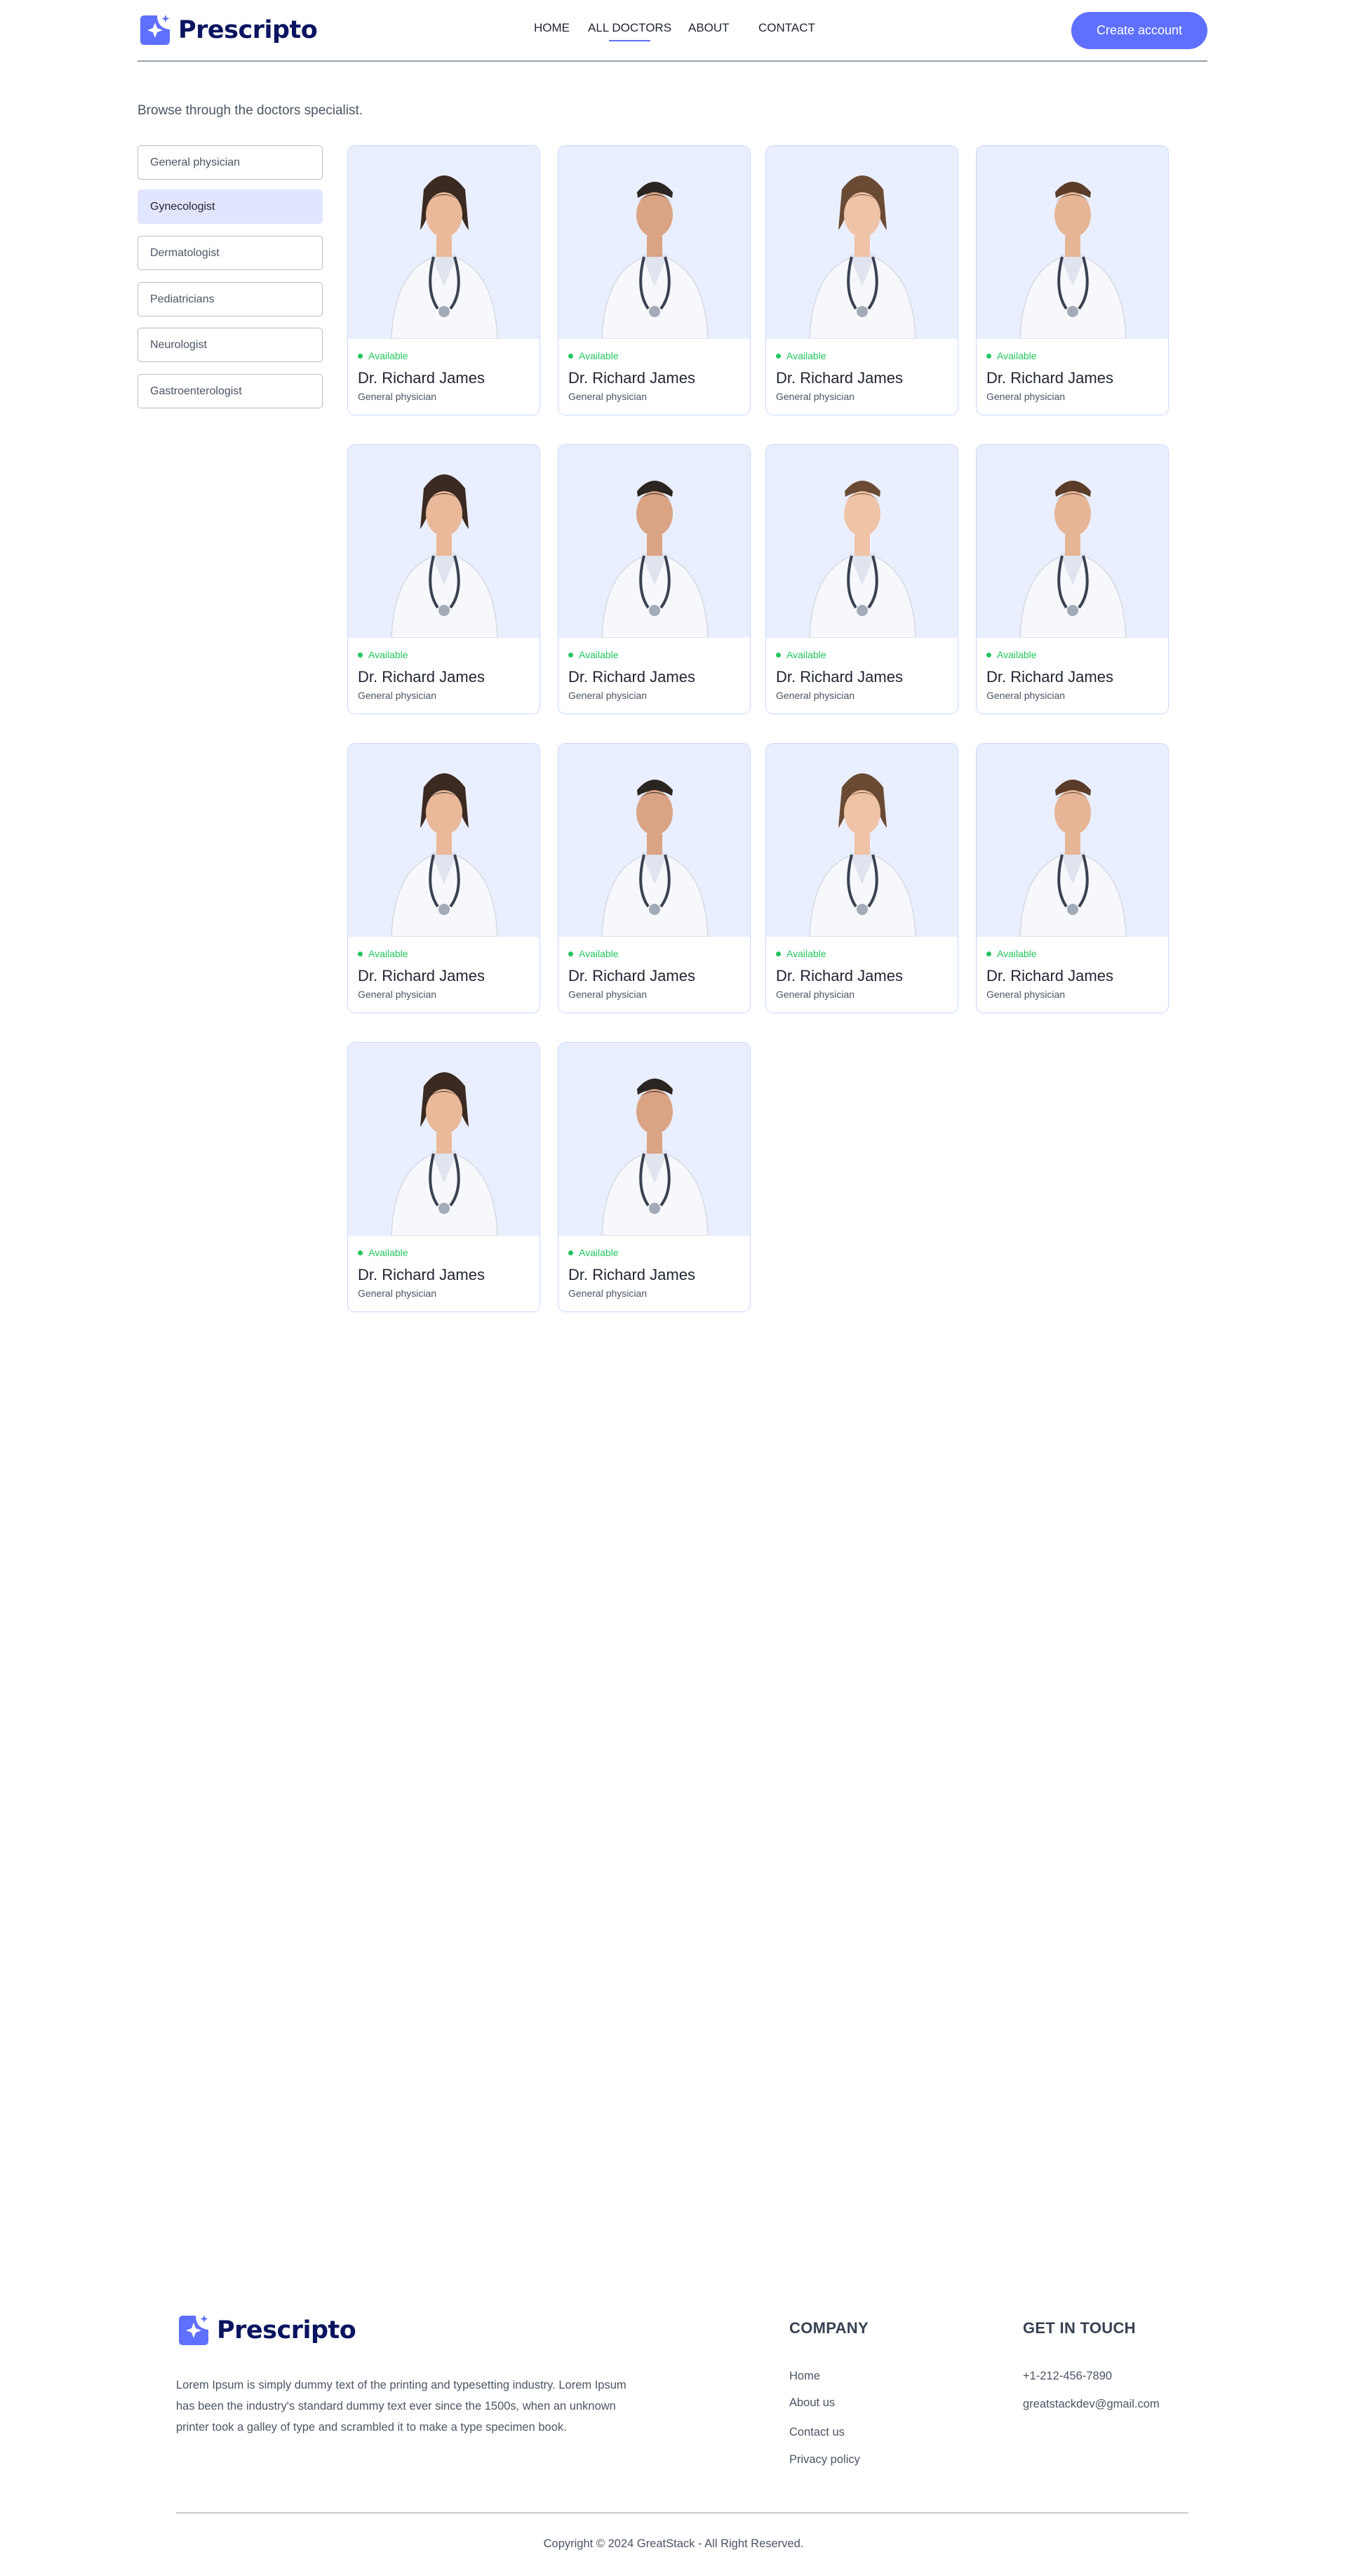 This screenshot has height=2576, width=1347. I want to click on brand-name: Prescripto, so click(248, 30).